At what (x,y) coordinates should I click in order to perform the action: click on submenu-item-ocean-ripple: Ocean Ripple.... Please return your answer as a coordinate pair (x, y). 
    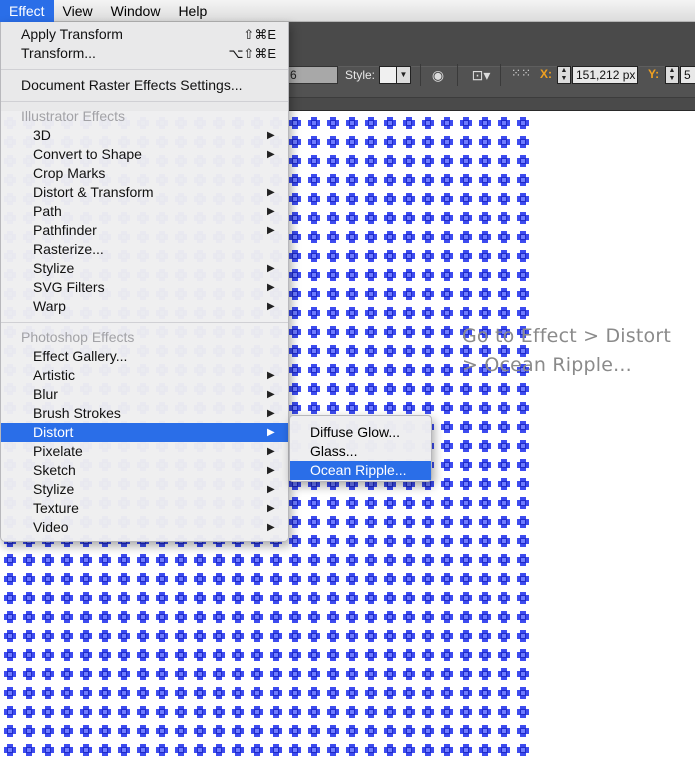
    Looking at the image, I should click on (360, 470).